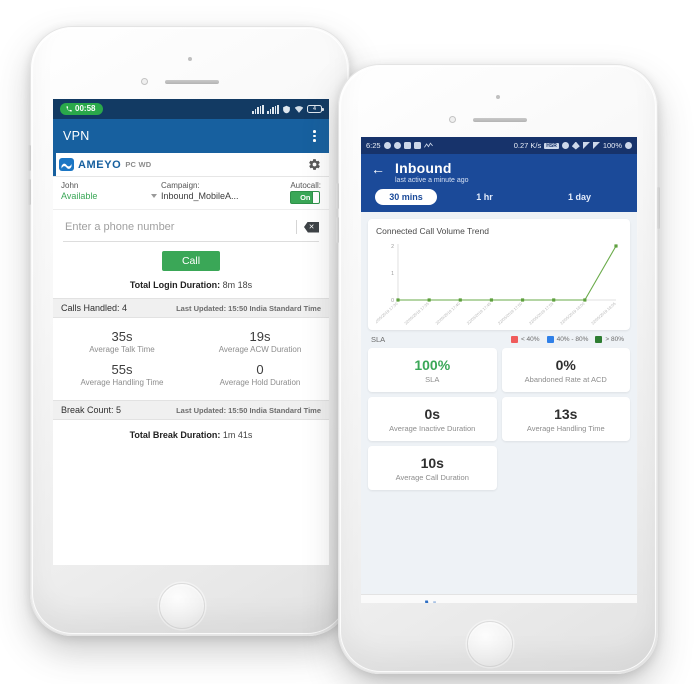 Image resolution: width=700 pixels, height=684 pixels. Describe the element at coordinates (305, 185) in the screenshot. I see `autocall-label: Autocall:` at that location.